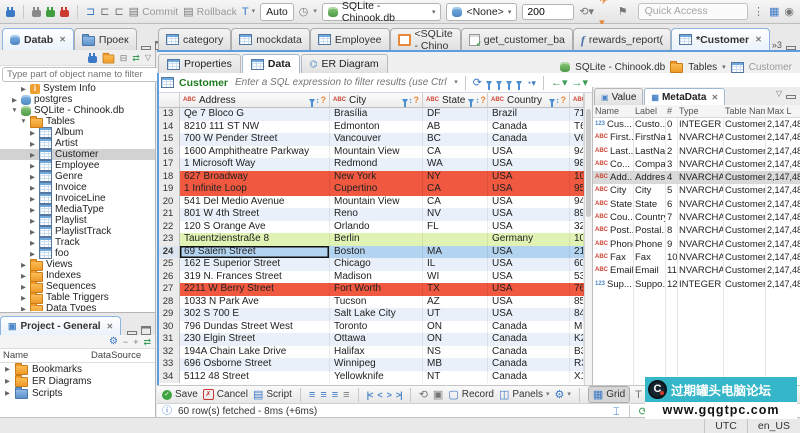 This screenshot has width=800, height=433. What do you see at coordinates (649, 204) in the screenshot?
I see `meta-cell: State` at bounding box center [649, 204].